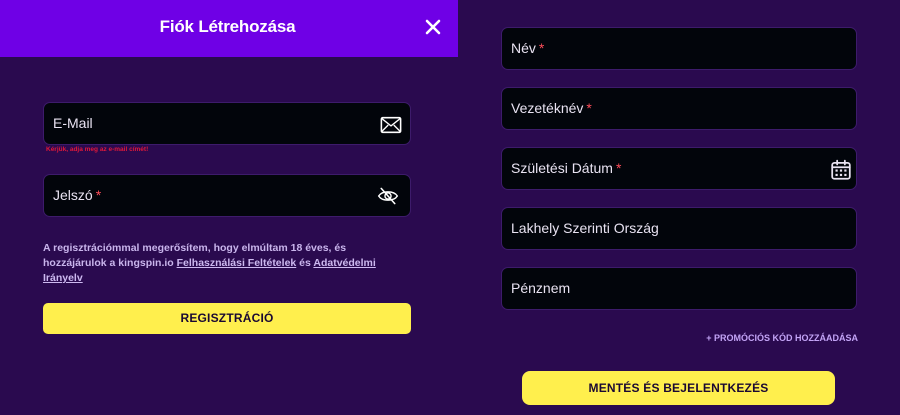 The width and height of the screenshot is (900, 415). I want to click on surname-field: Vezetéknév *, so click(679, 108).